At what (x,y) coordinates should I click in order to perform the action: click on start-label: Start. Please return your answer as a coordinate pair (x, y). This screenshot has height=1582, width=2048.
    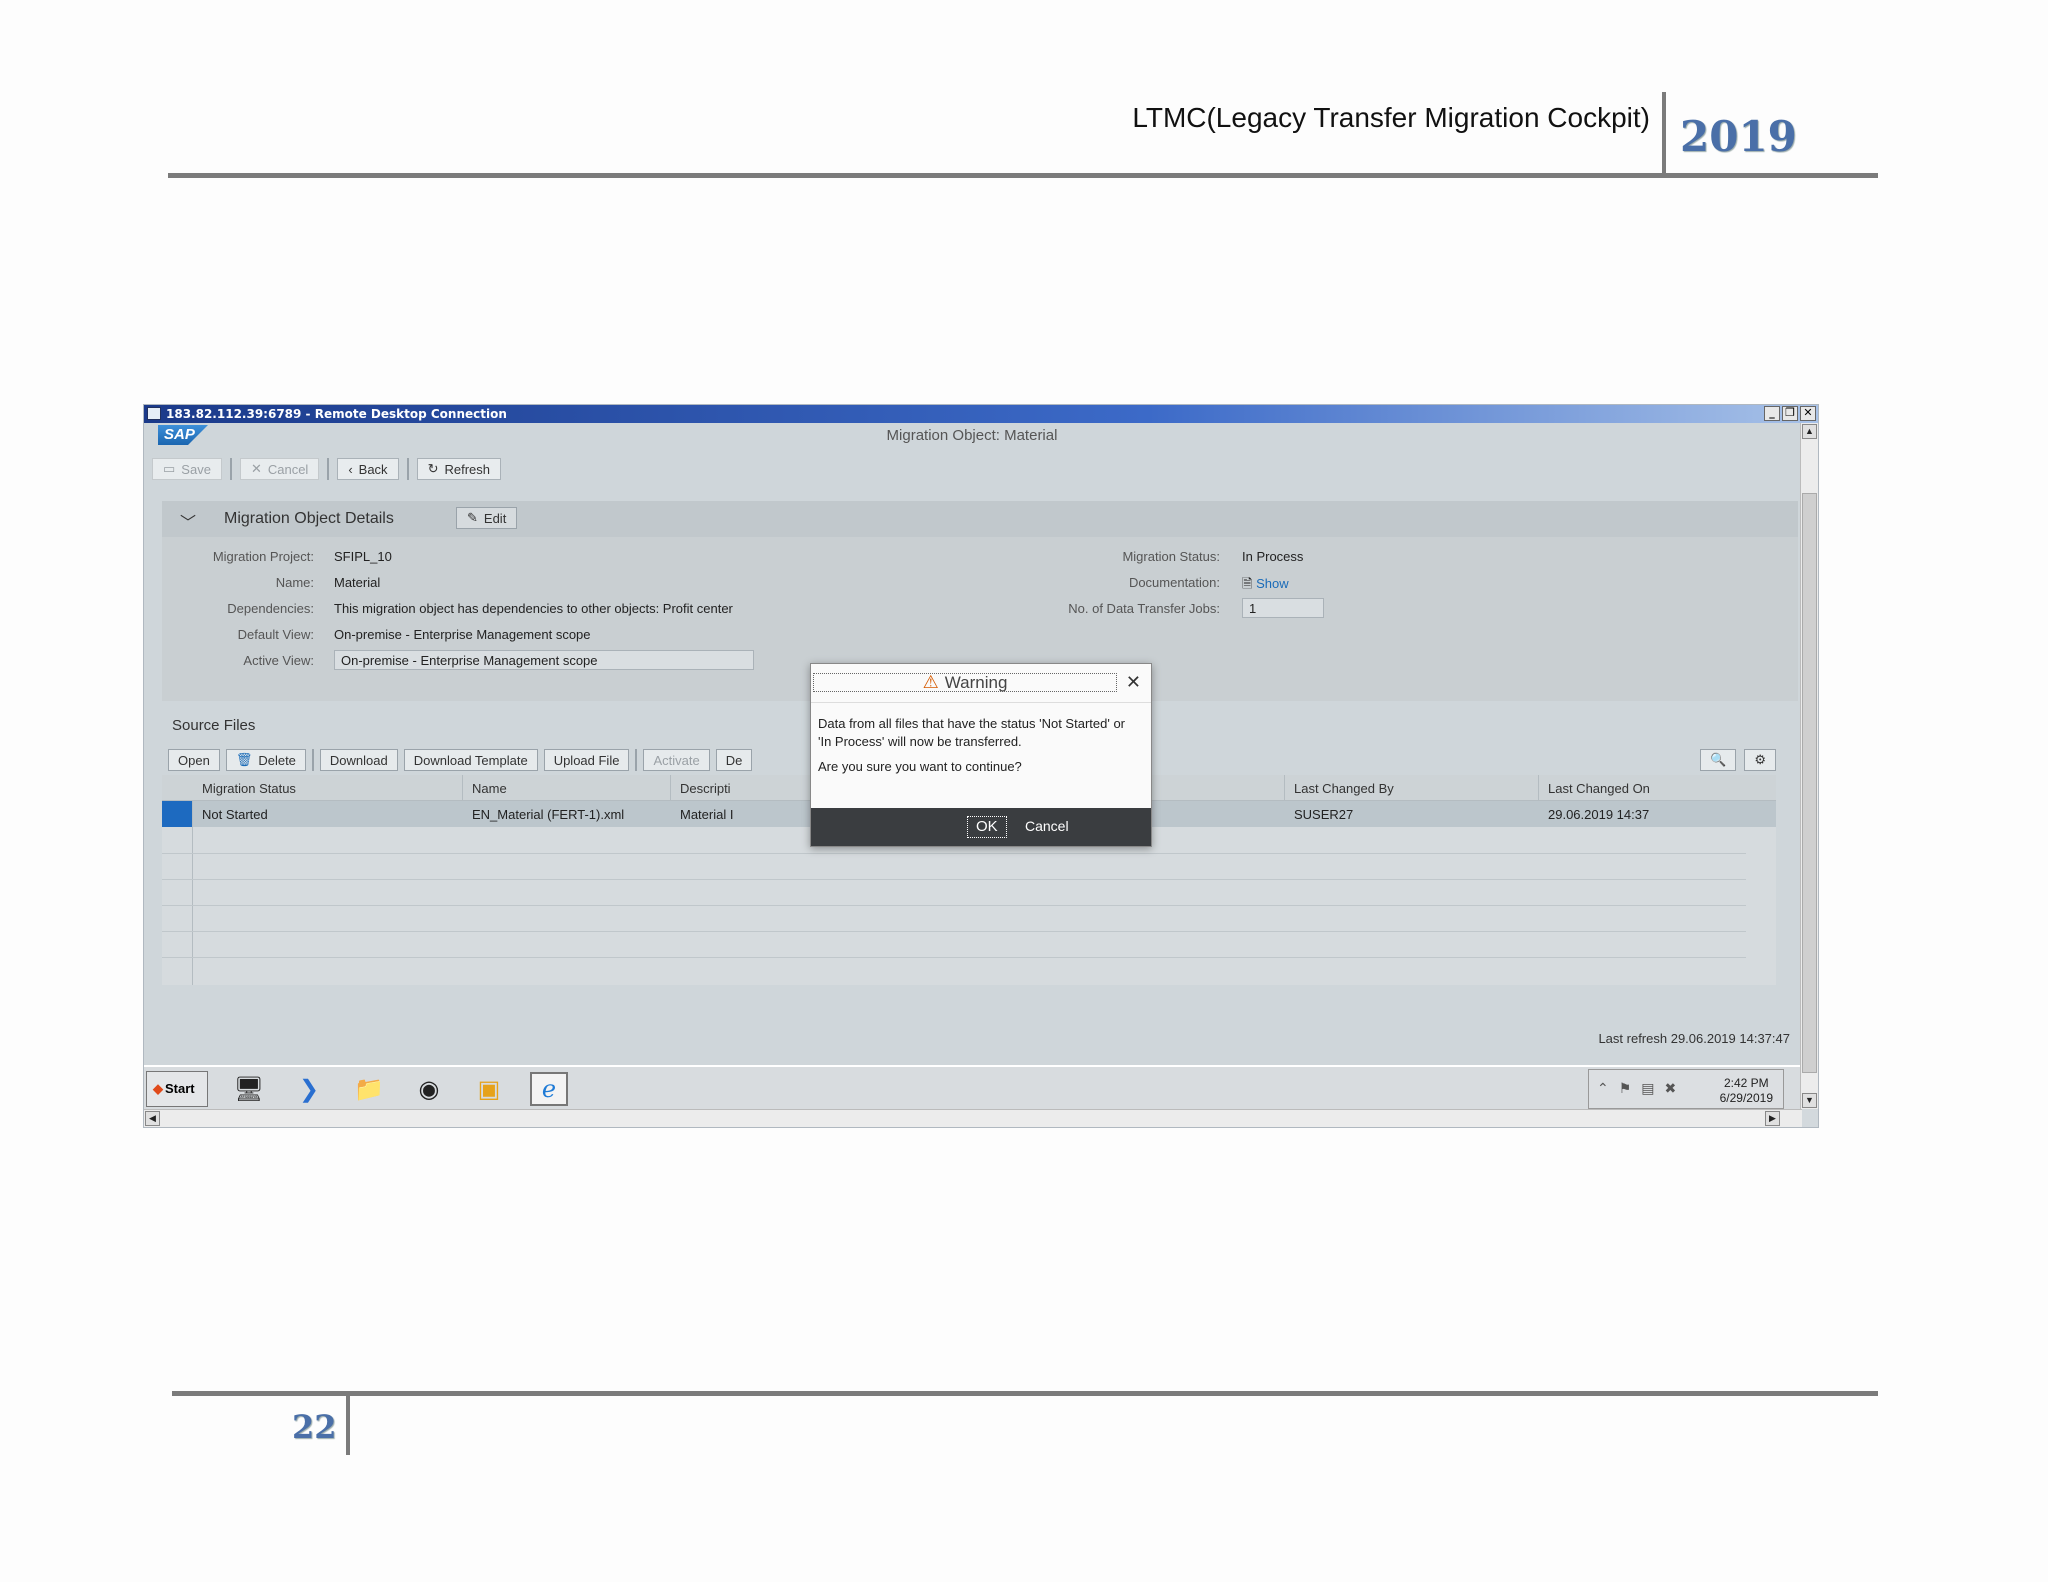
    Looking at the image, I should click on (180, 1088).